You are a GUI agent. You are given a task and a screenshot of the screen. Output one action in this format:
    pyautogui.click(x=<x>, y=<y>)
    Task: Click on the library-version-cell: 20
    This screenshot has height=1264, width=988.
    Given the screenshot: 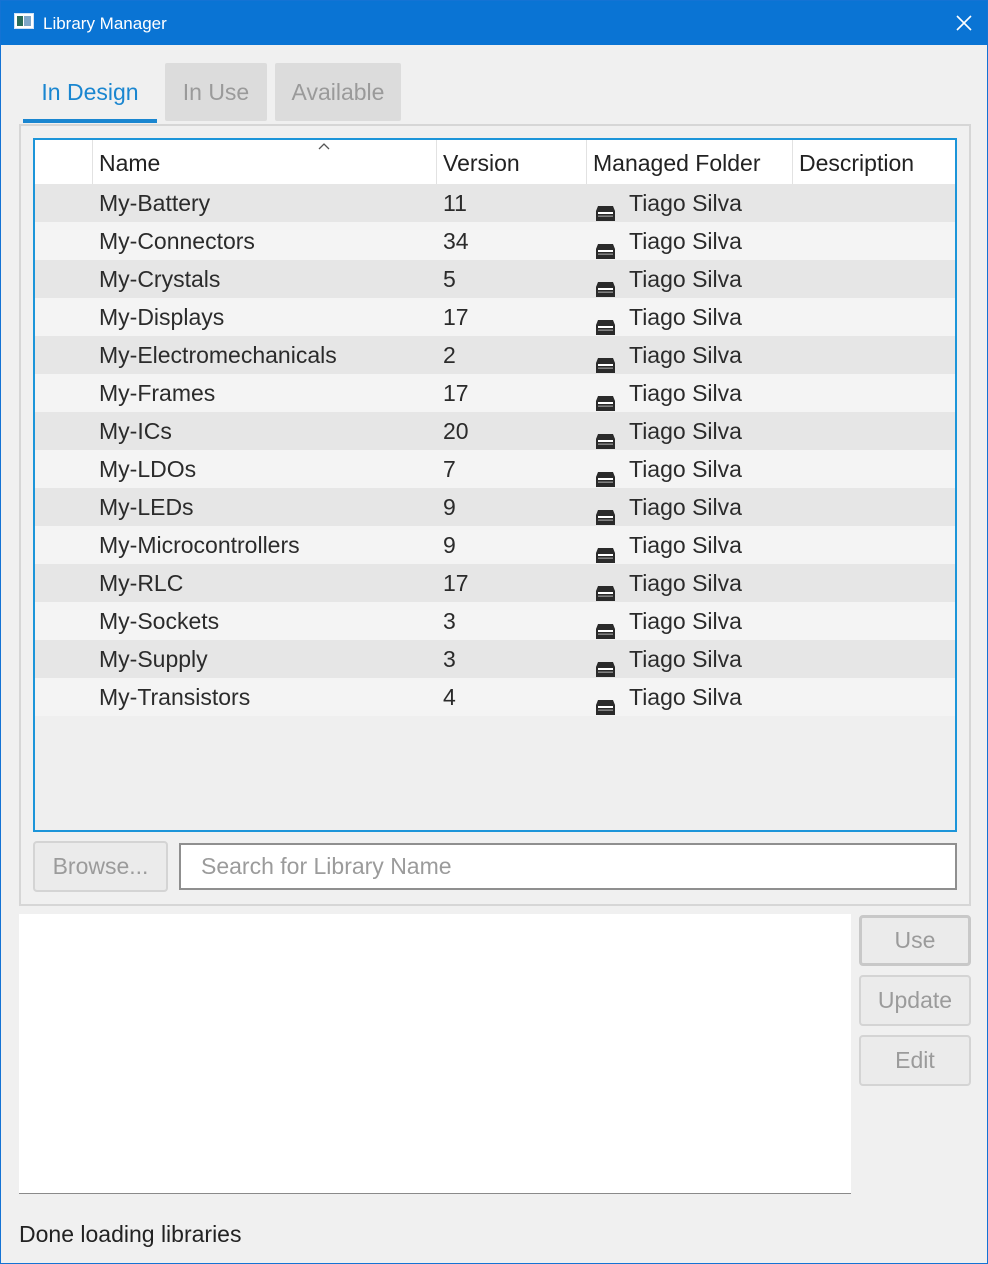 What is the action you would take?
    pyautogui.click(x=456, y=431)
    